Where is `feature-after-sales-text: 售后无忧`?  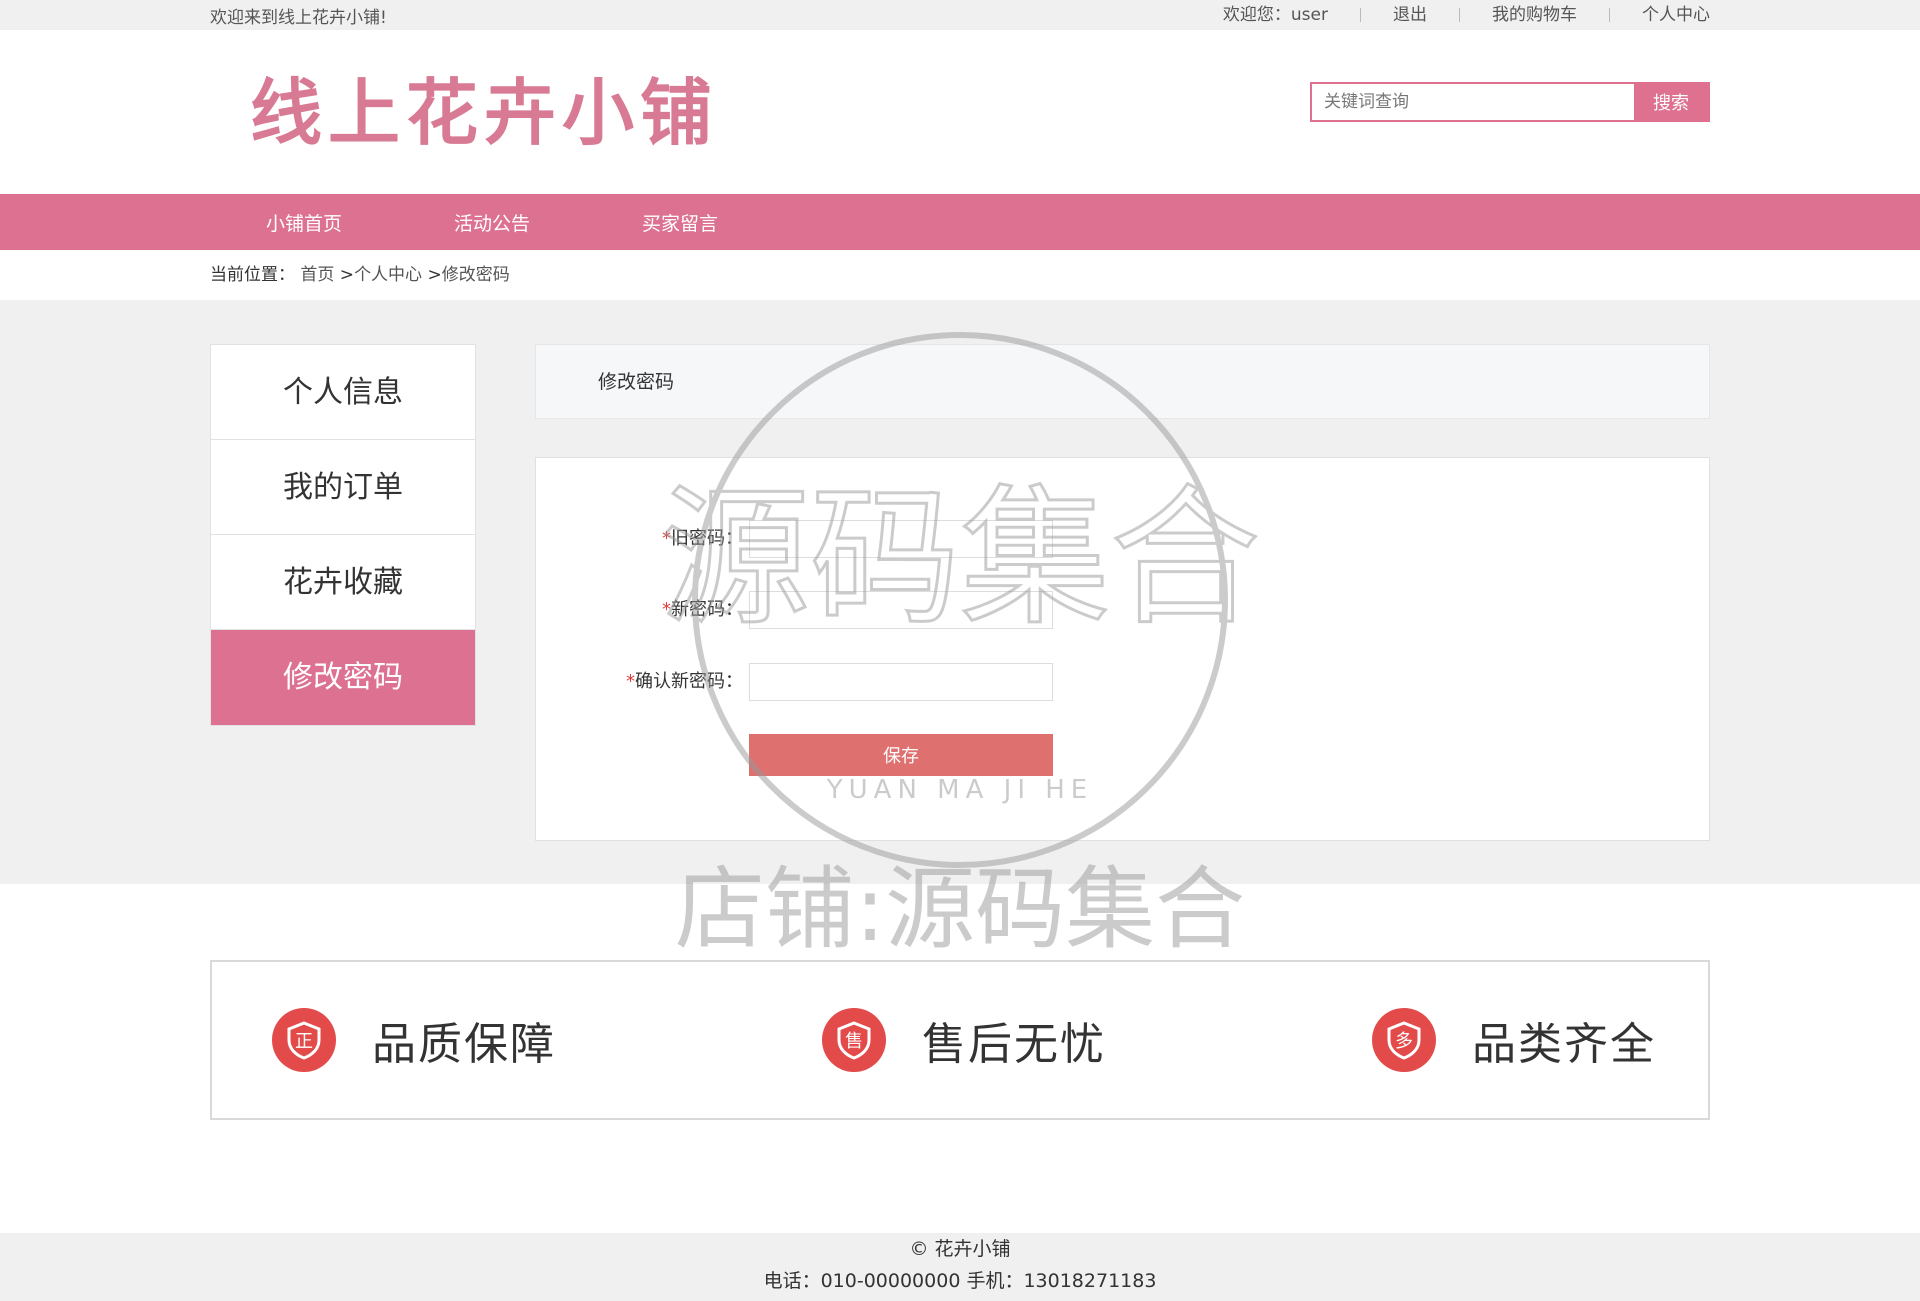 feature-after-sales-text: 售后无忧 is located at coordinates (1014, 1044).